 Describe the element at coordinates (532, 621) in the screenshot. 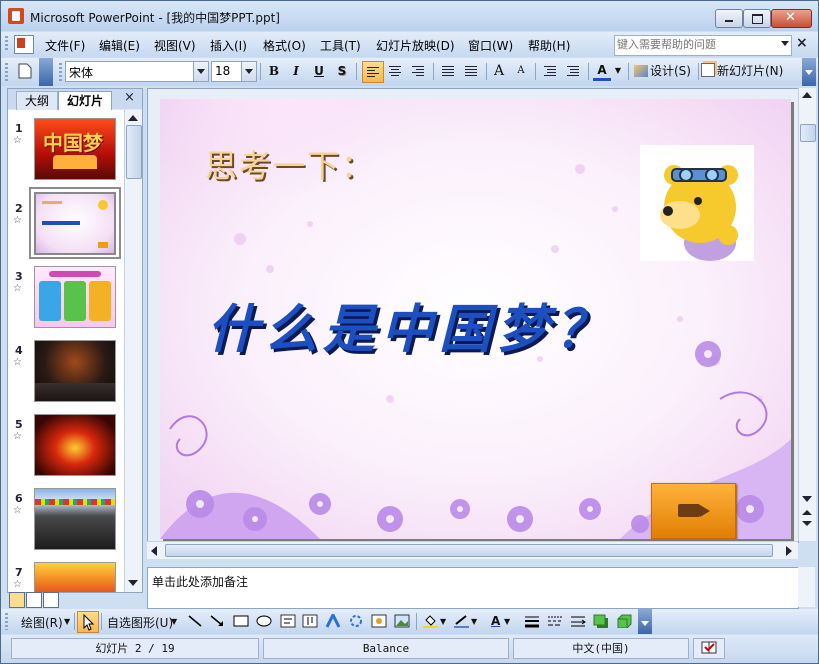

I see `line-style-icon` at that location.